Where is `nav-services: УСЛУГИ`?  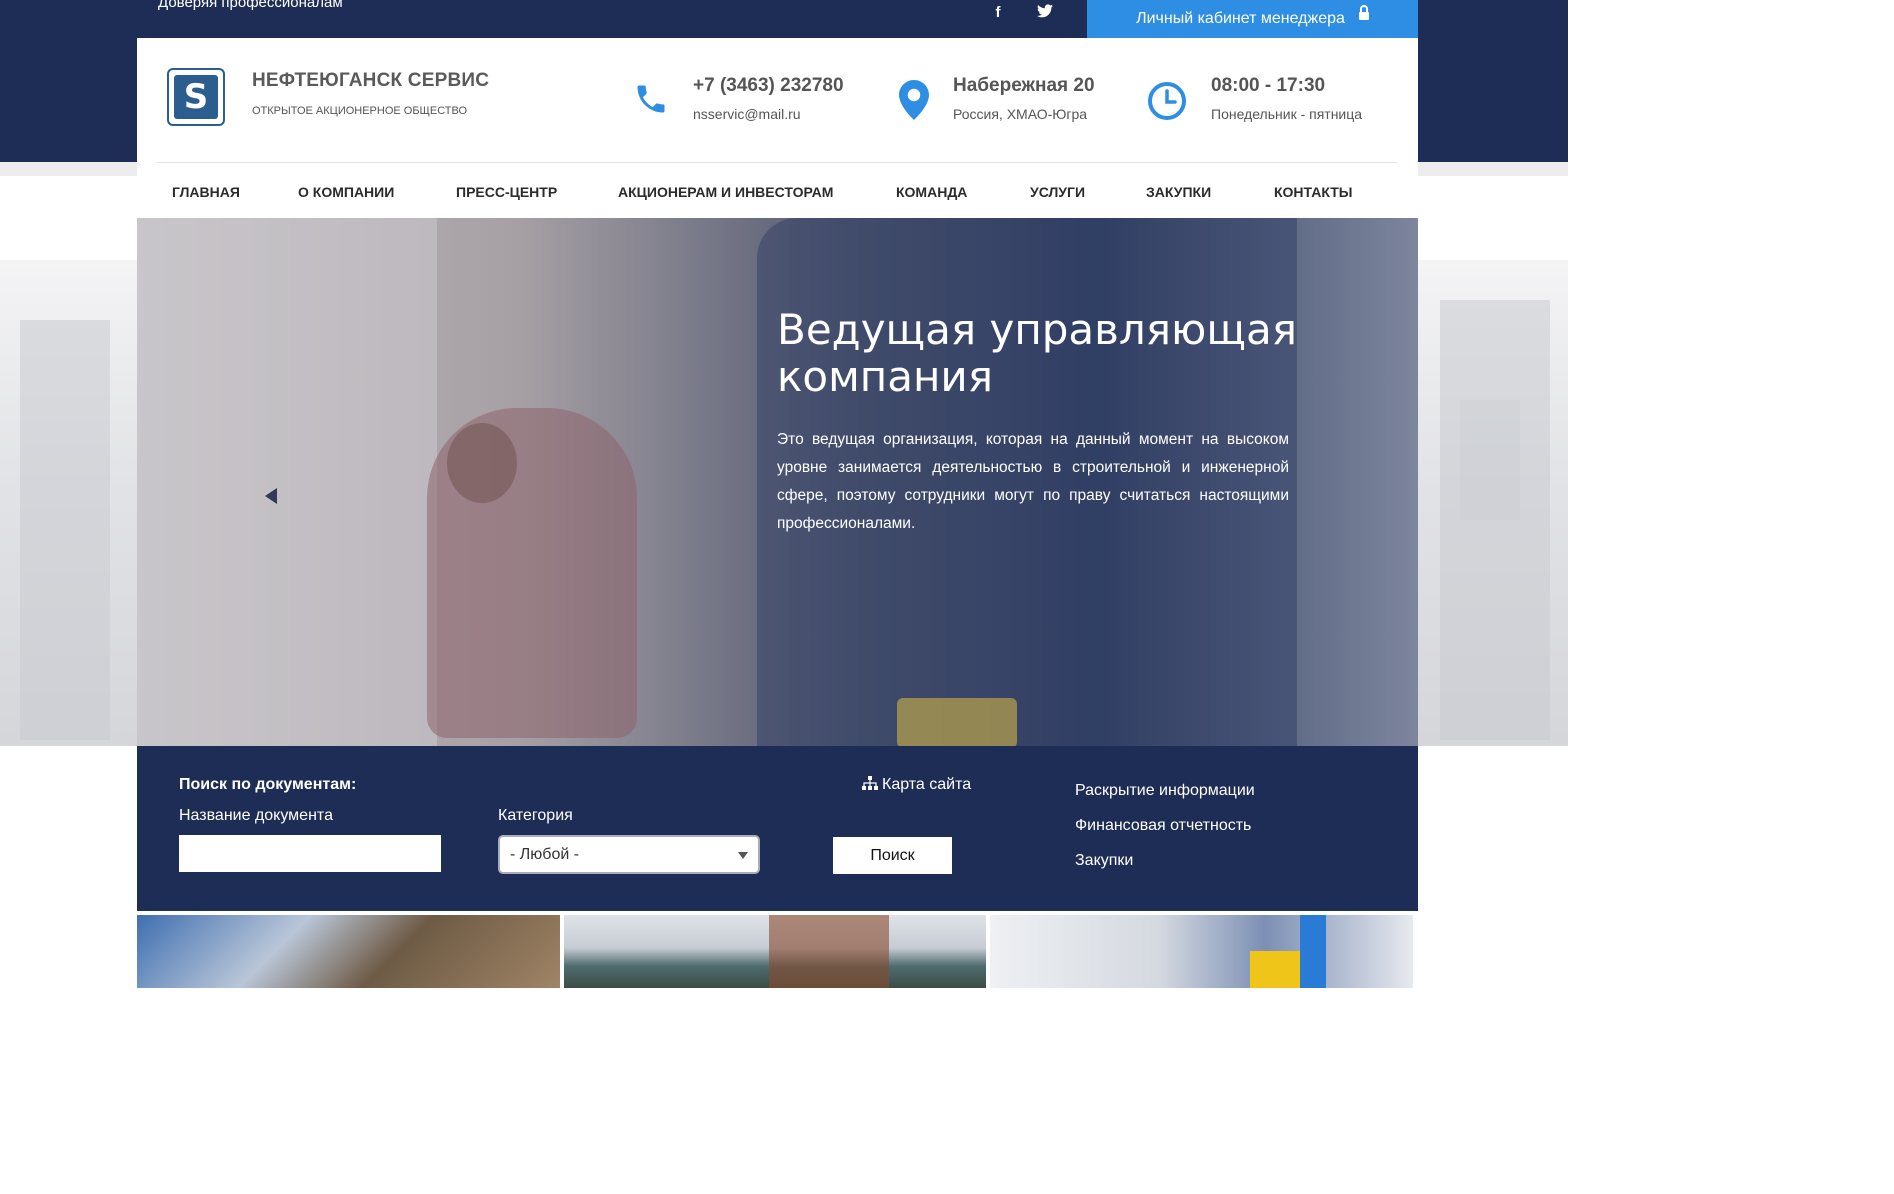
nav-services: УСЛУГИ is located at coordinates (1057, 192).